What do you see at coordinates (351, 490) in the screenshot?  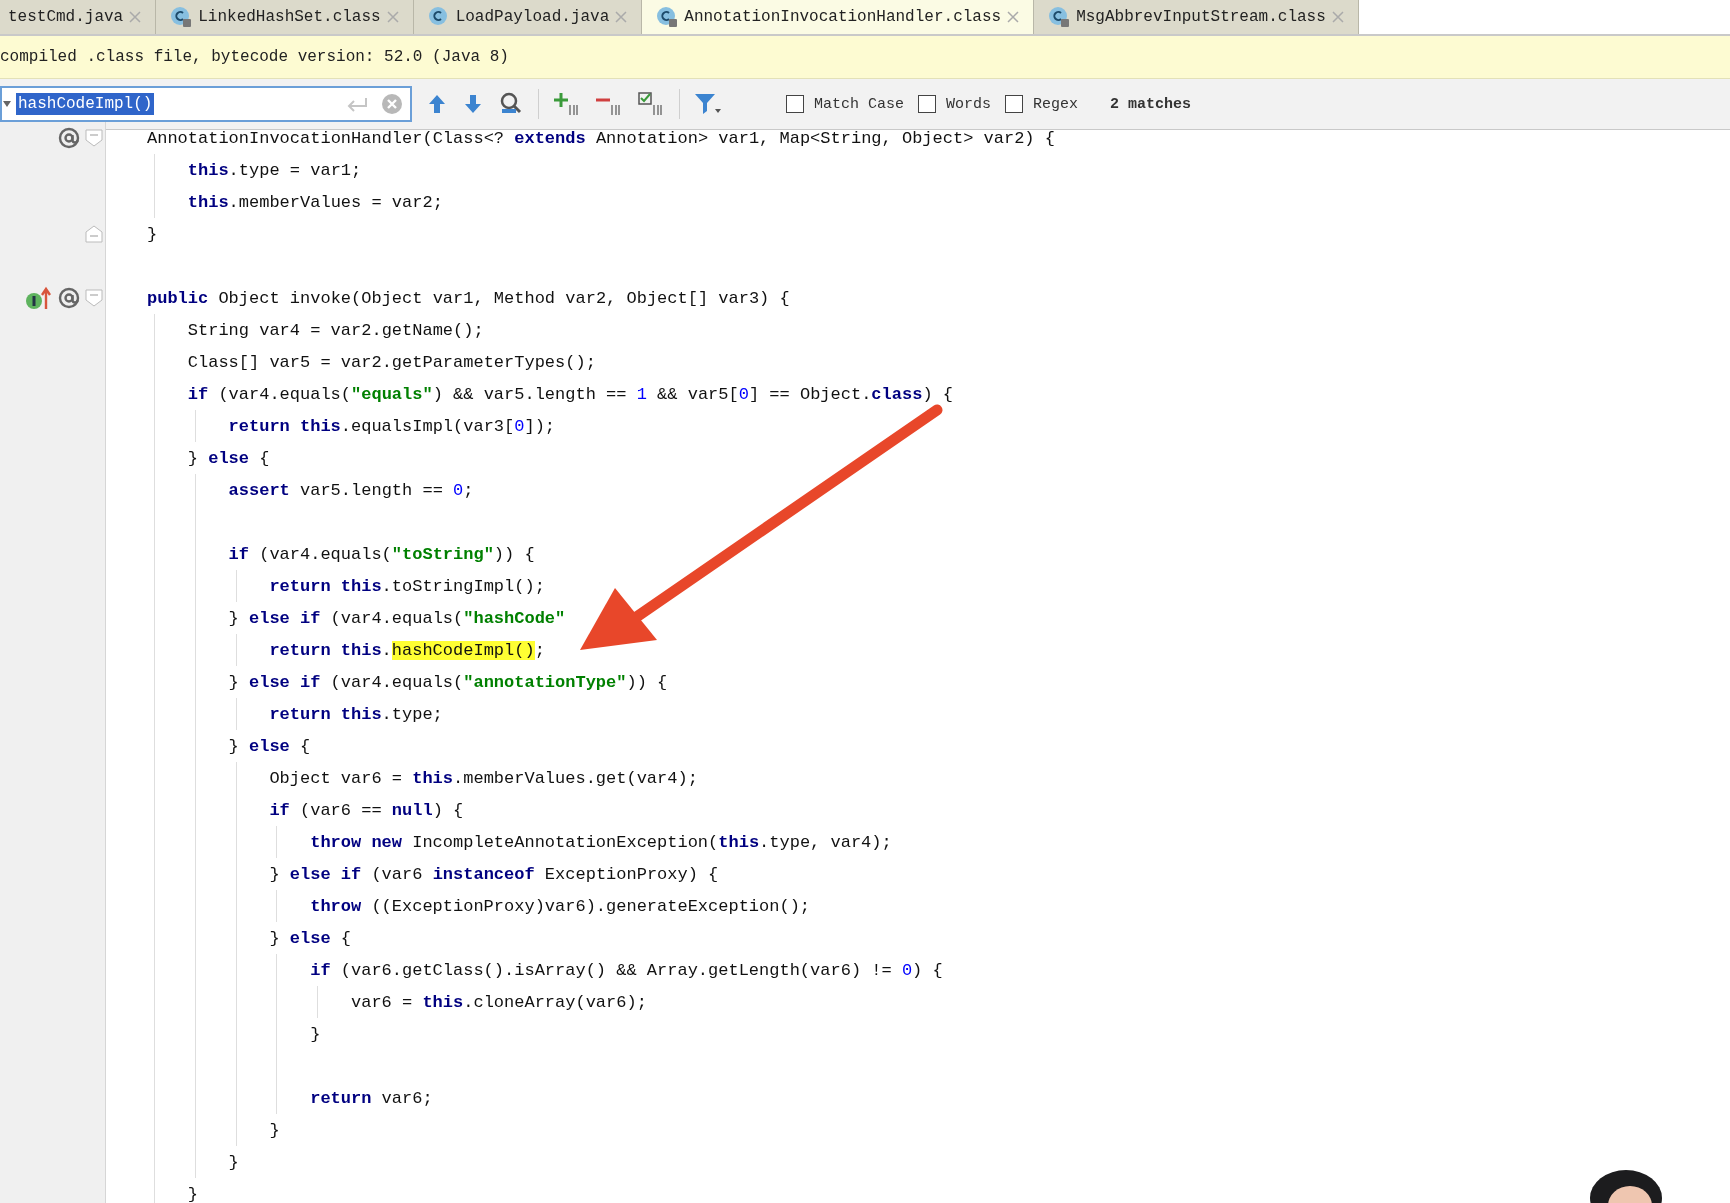 I see `code-line: assert var5.length == 0;` at bounding box center [351, 490].